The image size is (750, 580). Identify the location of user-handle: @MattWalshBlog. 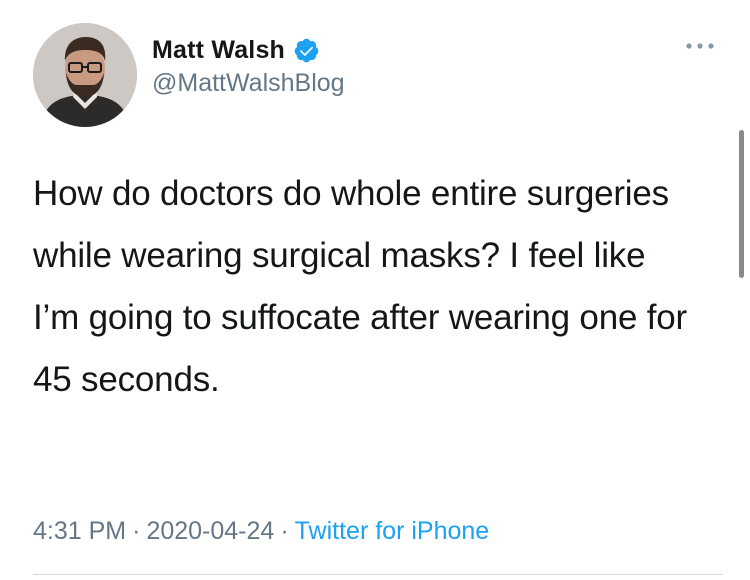
(248, 83).